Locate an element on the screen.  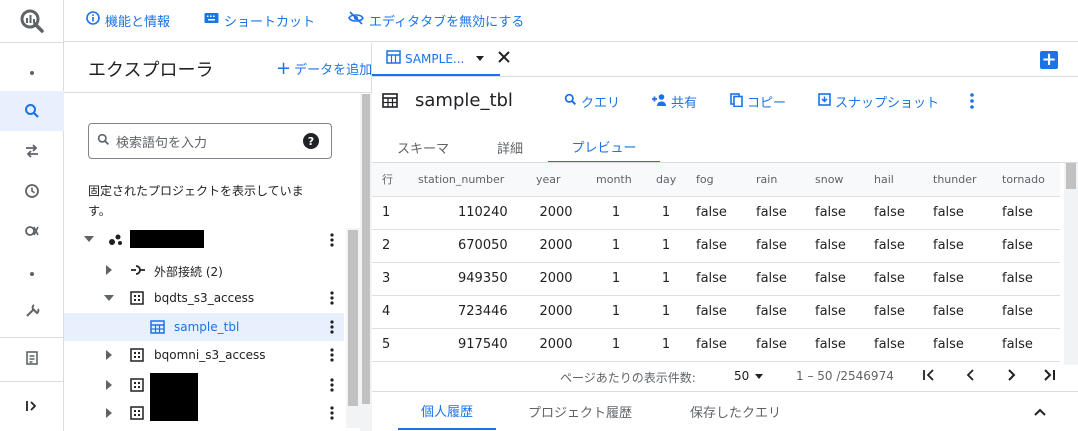
tree-row-table-sample: sample_tbl is located at coordinates (204, 327).